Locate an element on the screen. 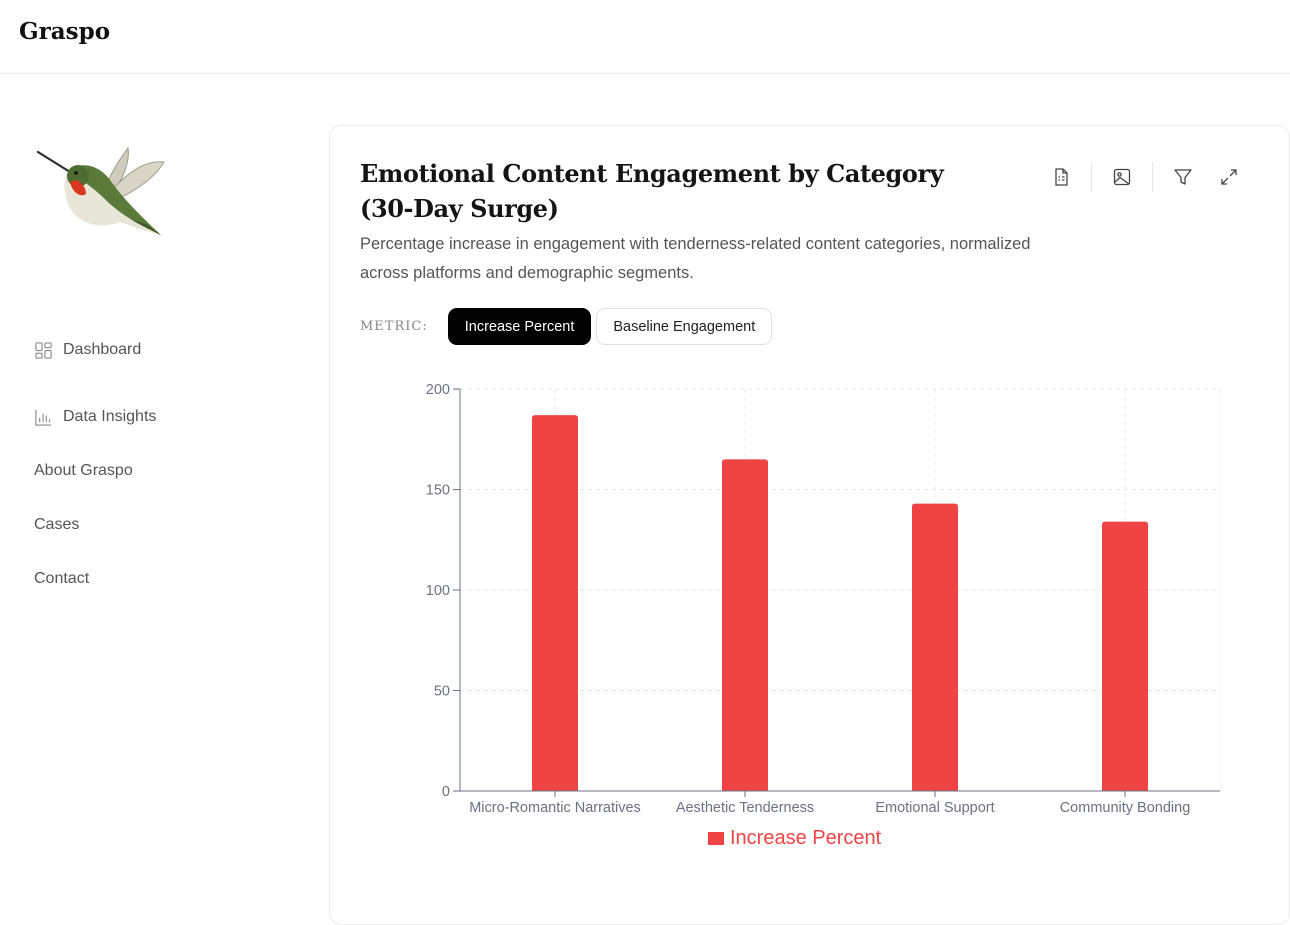  y-tick-label: 100 is located at coordinates (438, 591).